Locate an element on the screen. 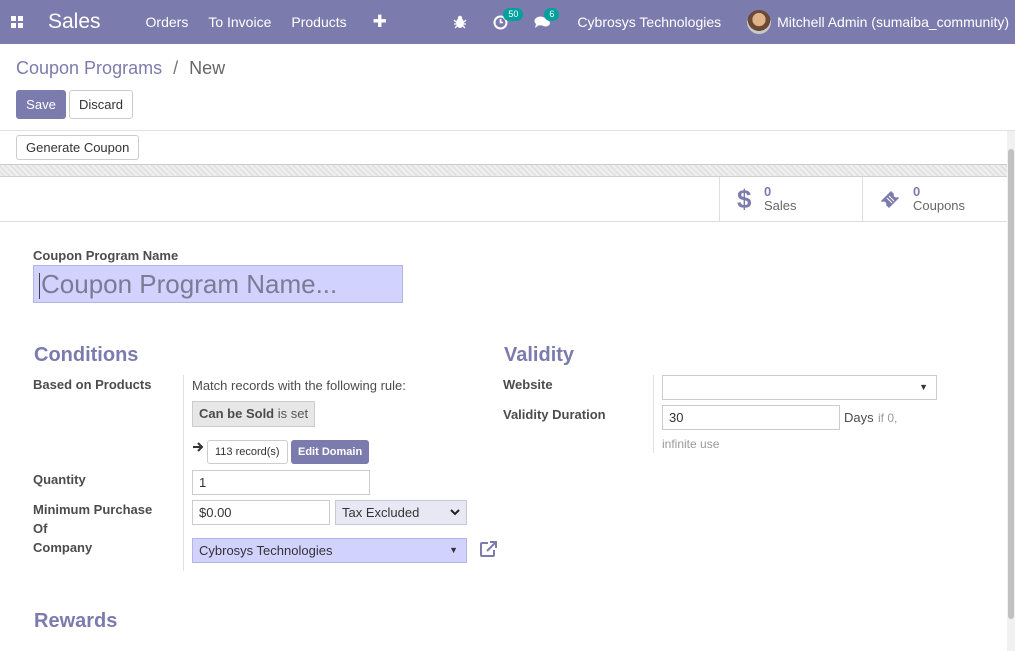  quantity-label: Quantity is located at coordinates (59, 479).